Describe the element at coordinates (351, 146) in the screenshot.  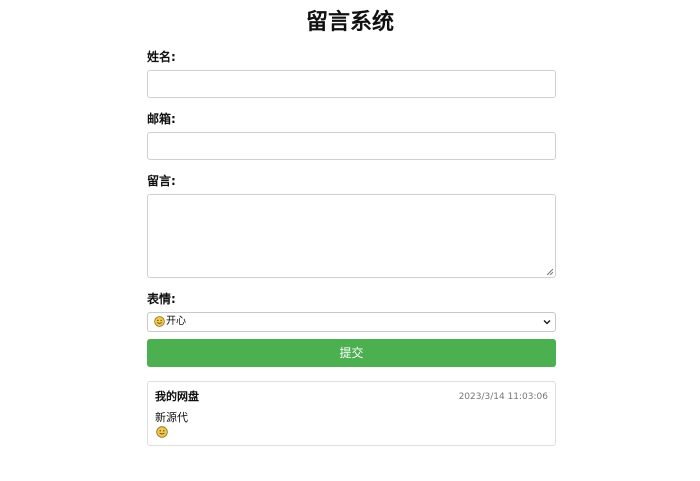
I see `email-input` at that location.